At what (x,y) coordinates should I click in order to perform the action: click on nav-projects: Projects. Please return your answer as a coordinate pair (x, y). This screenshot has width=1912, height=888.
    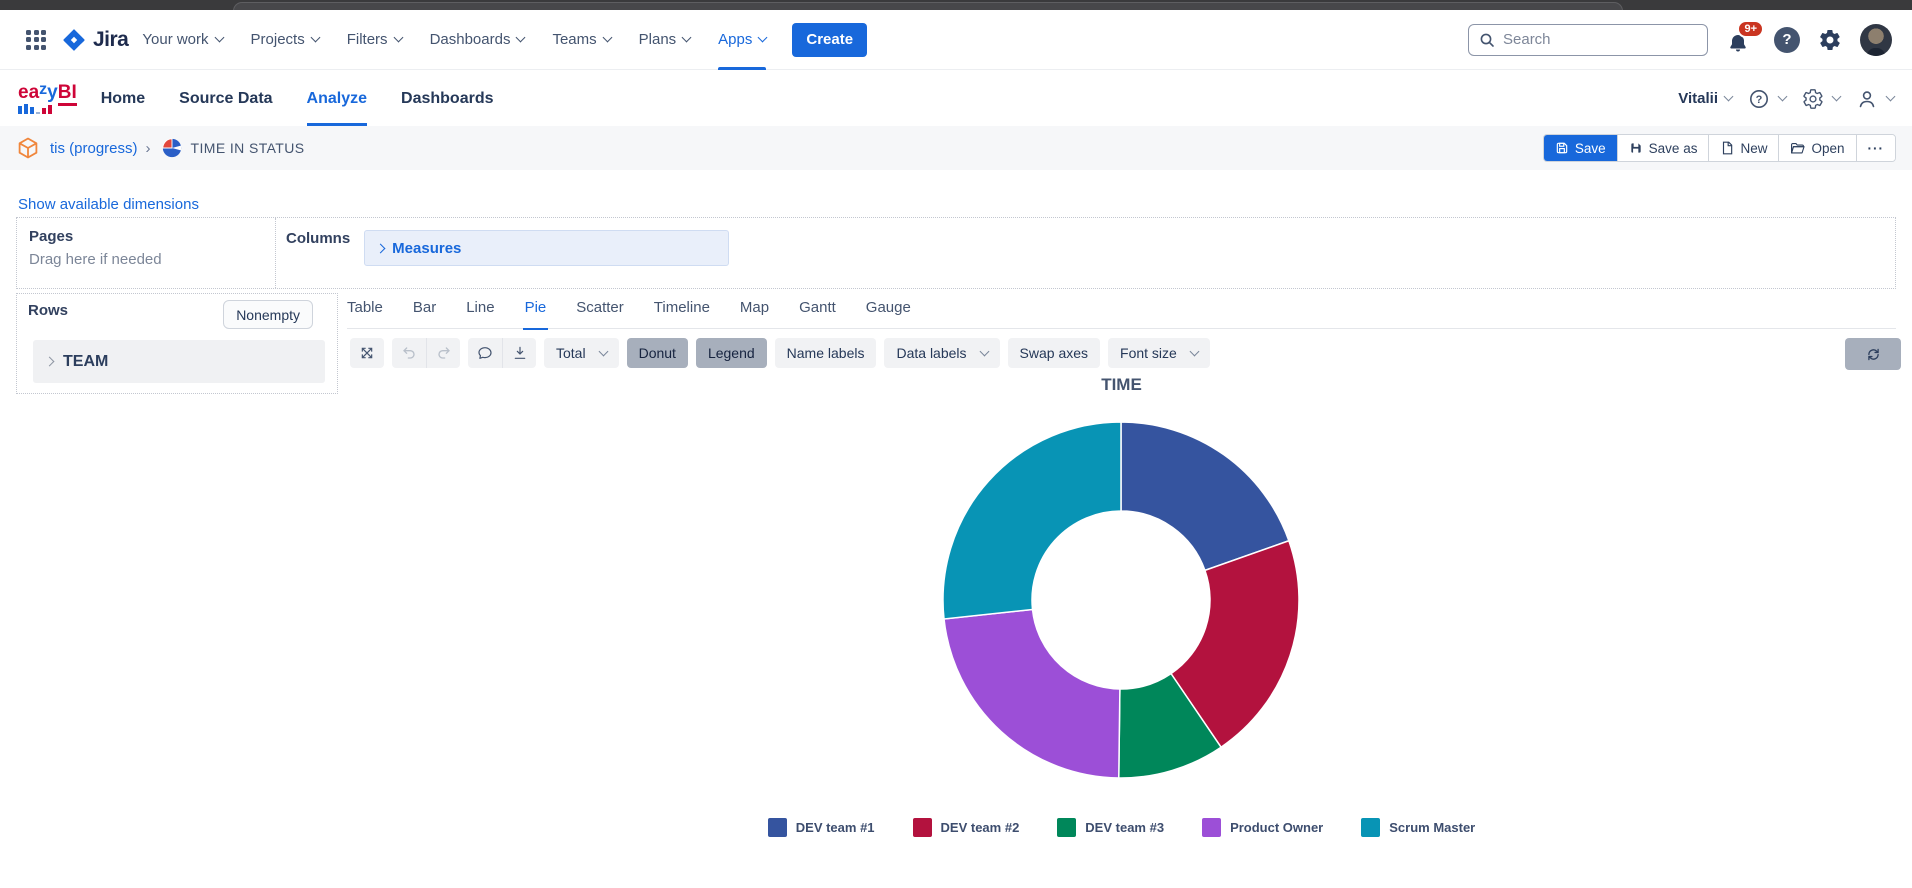
    Looking at the image, I should click on (286, 40).